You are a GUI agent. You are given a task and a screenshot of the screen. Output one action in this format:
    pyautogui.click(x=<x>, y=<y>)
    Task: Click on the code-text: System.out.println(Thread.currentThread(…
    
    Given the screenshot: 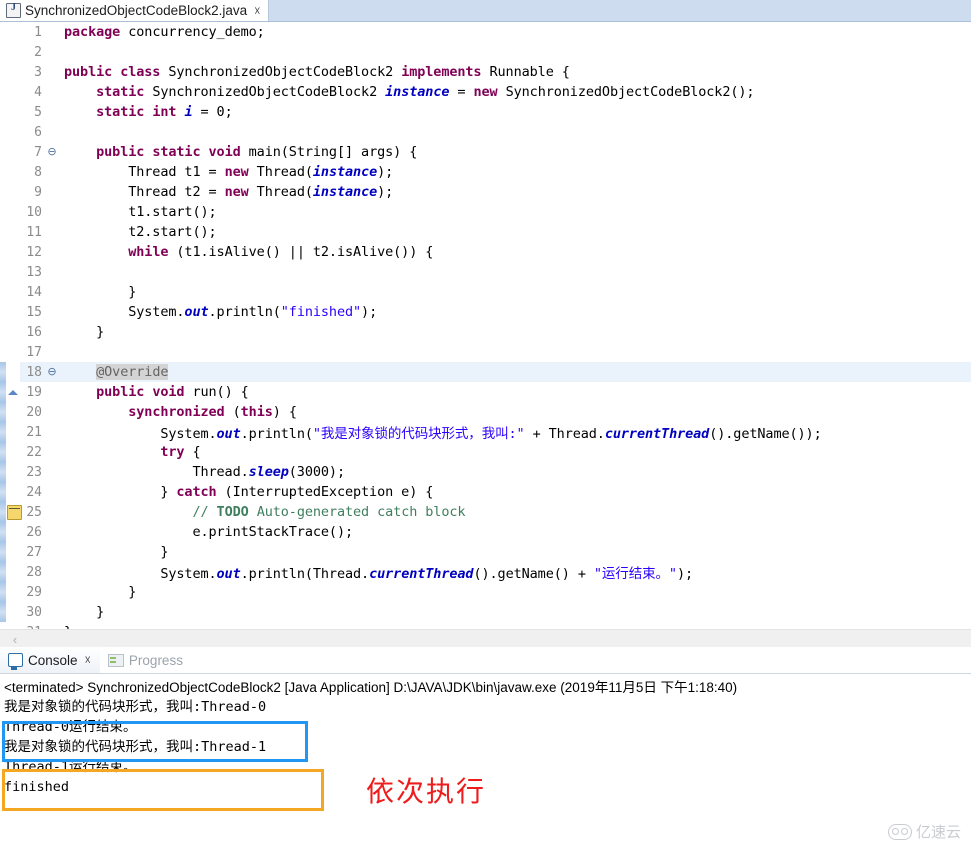 What is the action you would take?
    pyautogui.click(x=514, y=572)
    